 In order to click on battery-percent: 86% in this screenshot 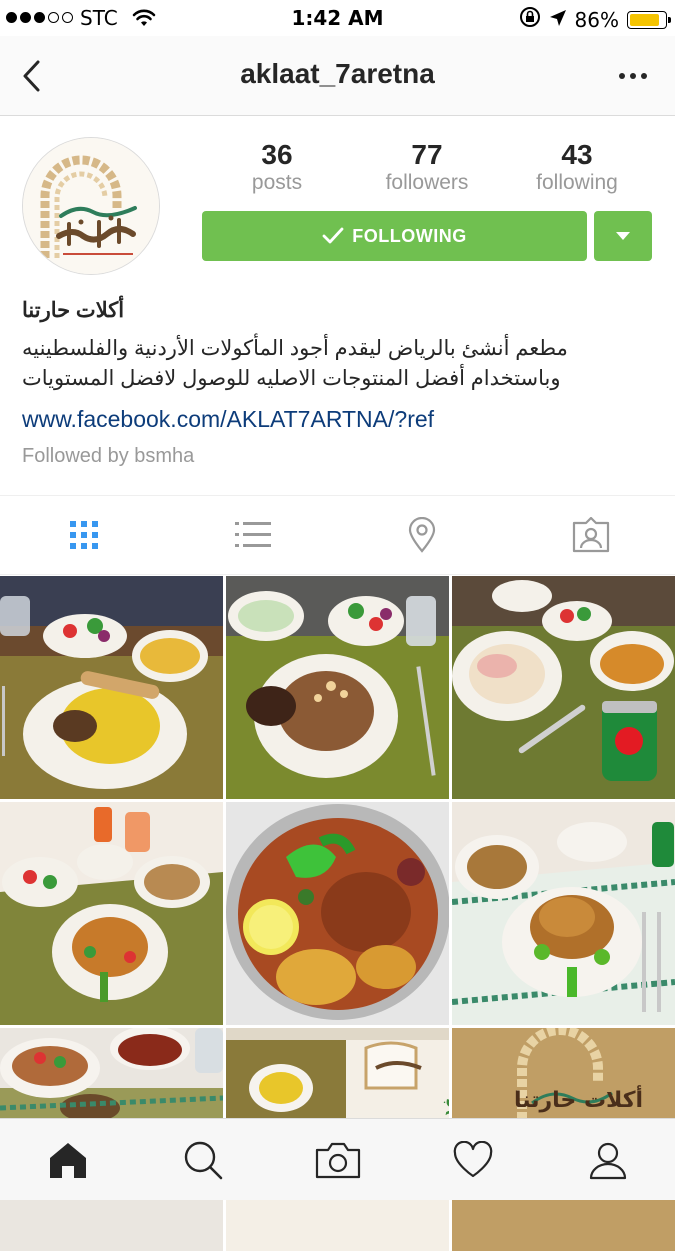, I will do `click(596, 19)`.